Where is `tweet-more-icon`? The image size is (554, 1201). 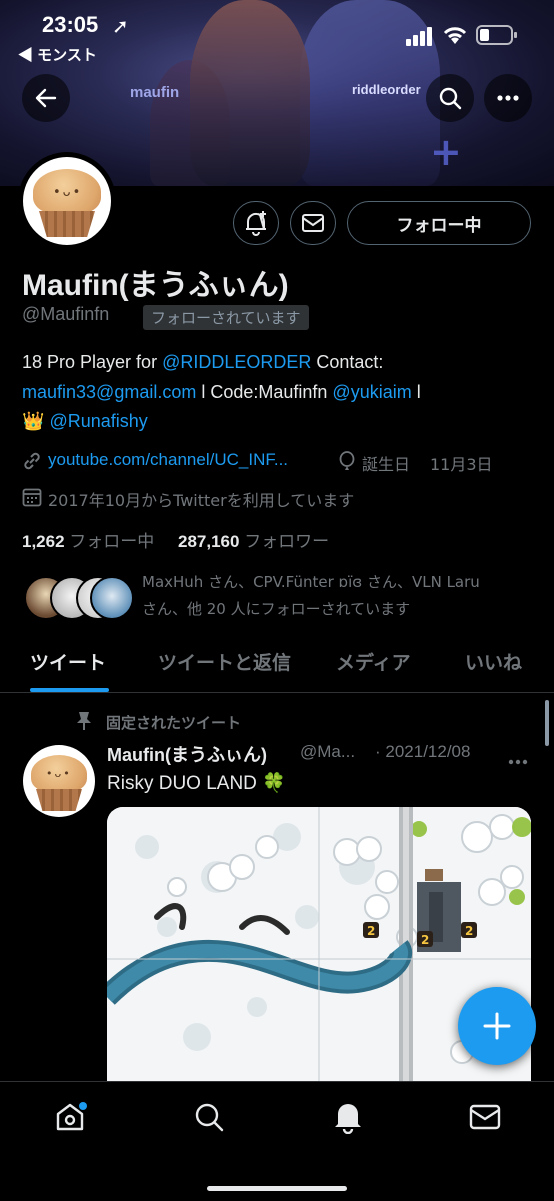 tweet-more-icon is located at coordinates (518, 762).